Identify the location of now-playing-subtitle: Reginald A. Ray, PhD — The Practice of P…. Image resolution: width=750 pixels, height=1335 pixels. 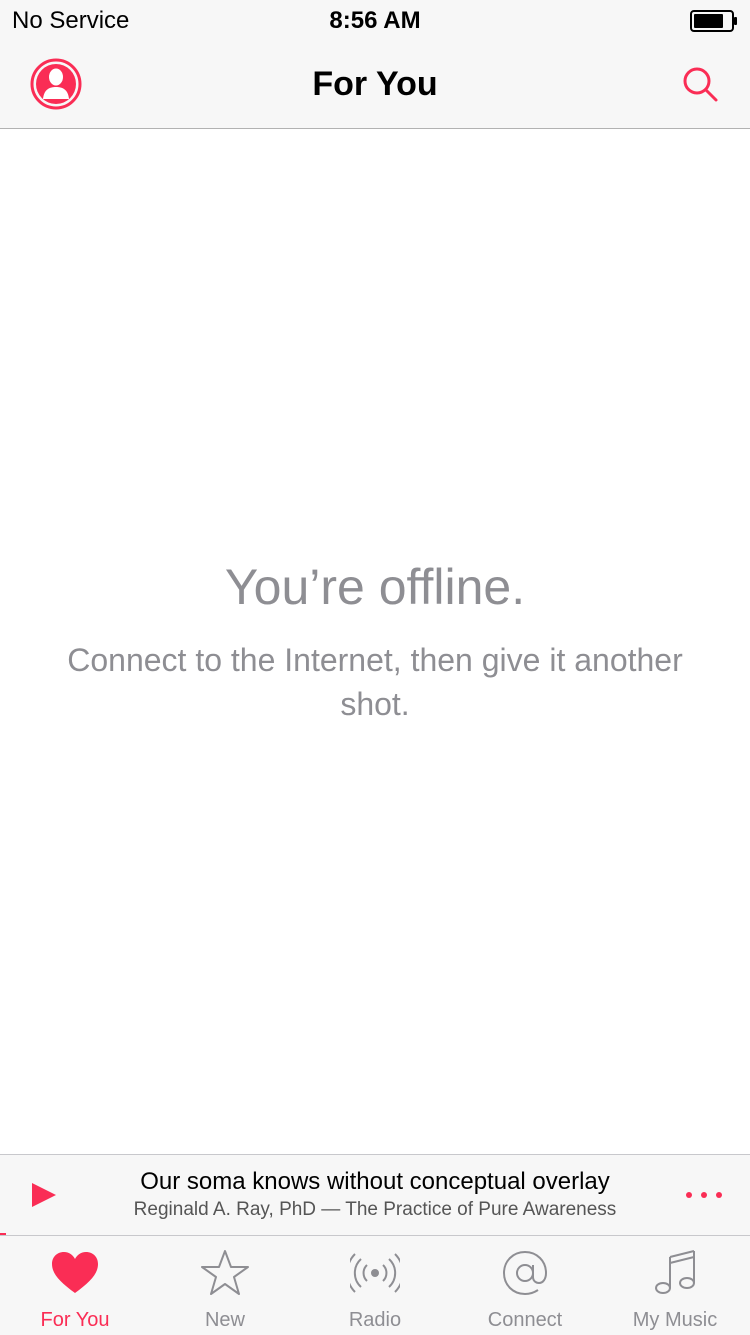
(375, 1209).